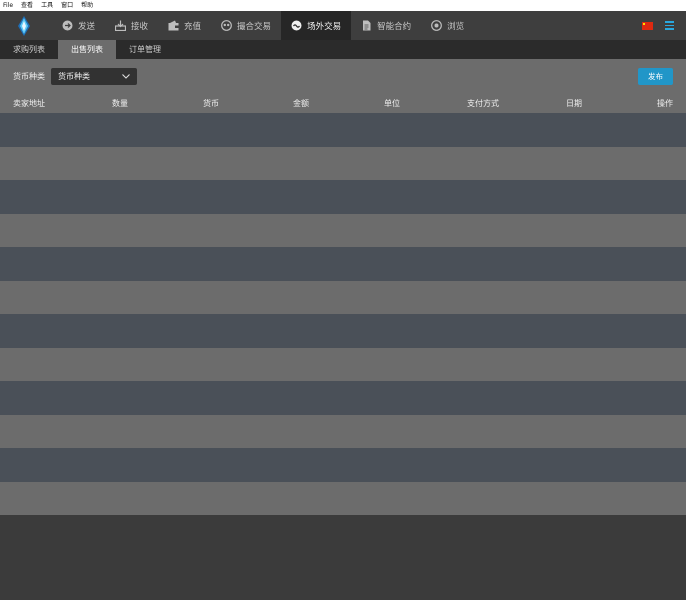 The height and width of the screenshot is (600, 686). Describe the element at coordinates (343, 103) in the screenshot. I see `table-header: 卖家地址 数量 货币 金额 单位 支付方式 日期 操作` at that location.